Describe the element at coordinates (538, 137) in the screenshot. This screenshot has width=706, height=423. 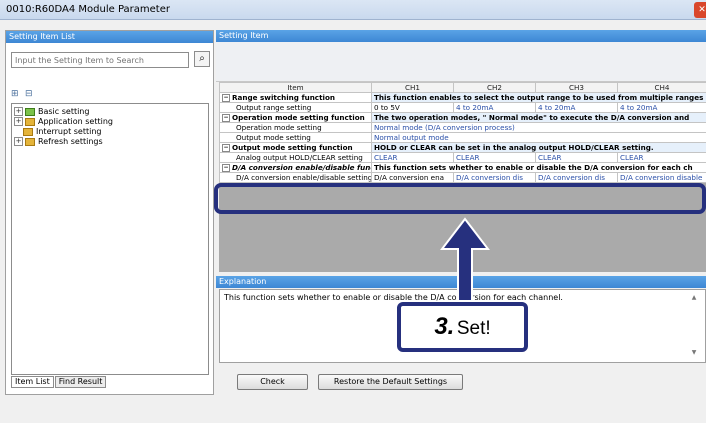
I see `row-value: Normal output mode` at that location.